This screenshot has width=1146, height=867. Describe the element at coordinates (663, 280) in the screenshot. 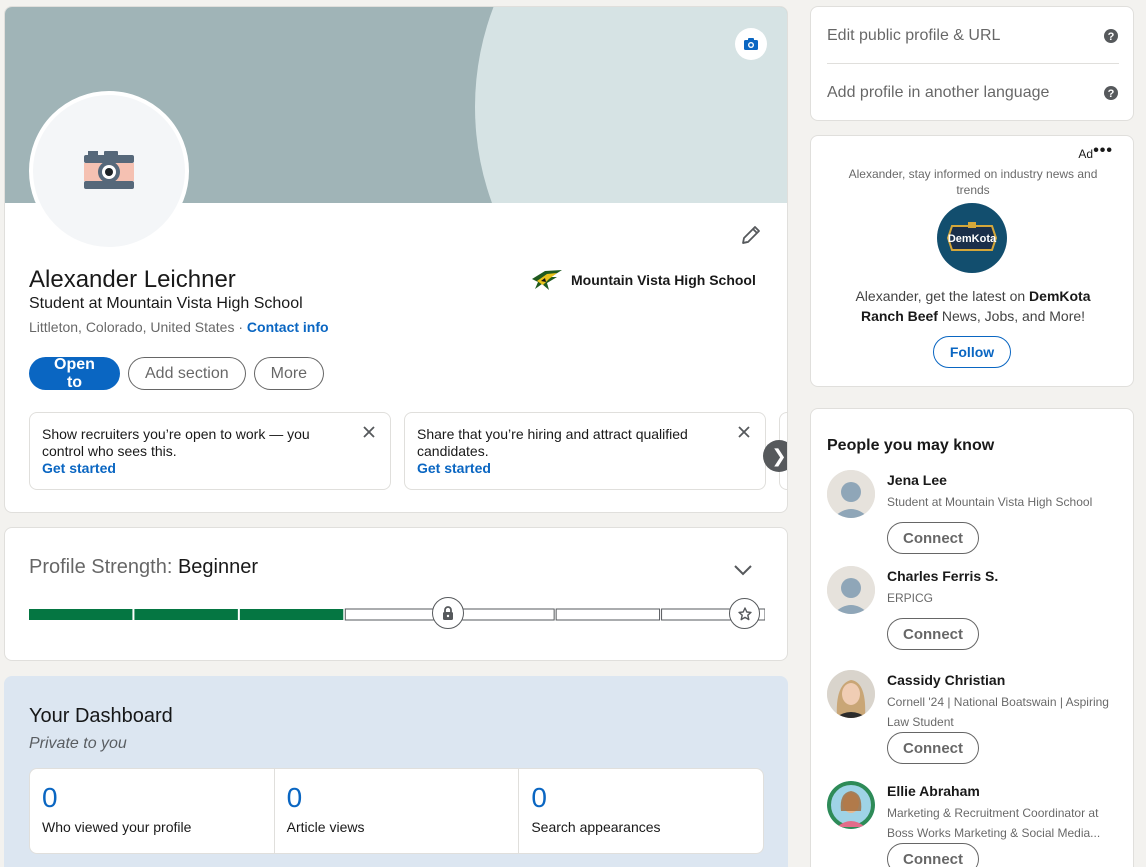

I see `school-name: Mountain Vista High School` at that location.